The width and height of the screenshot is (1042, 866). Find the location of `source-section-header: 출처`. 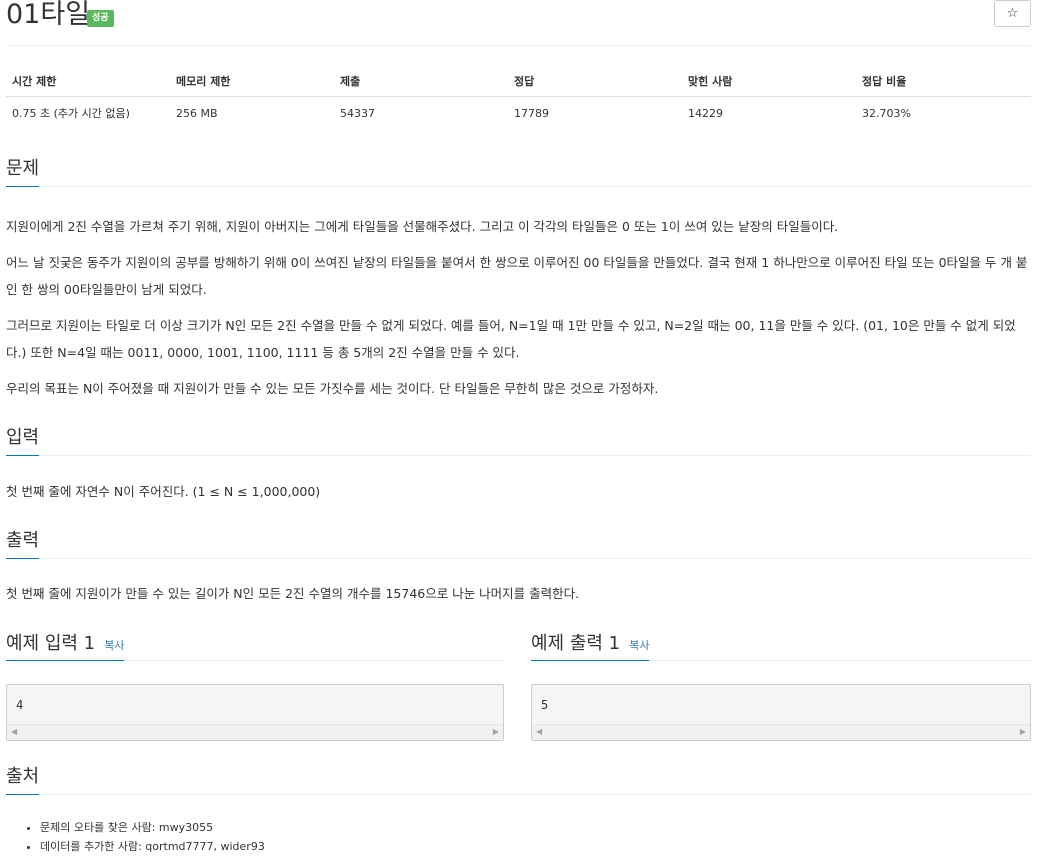

source-section-header: 출처 is located at coordinates (518, 779).